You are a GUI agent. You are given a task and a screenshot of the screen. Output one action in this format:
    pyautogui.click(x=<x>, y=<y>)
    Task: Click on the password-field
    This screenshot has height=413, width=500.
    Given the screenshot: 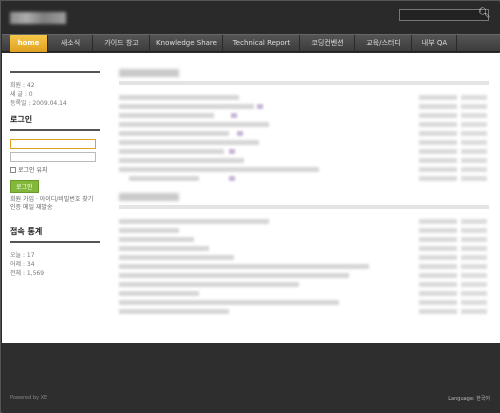 What is the action you would take?
    pyautogui.click(x=53, y=157)
    